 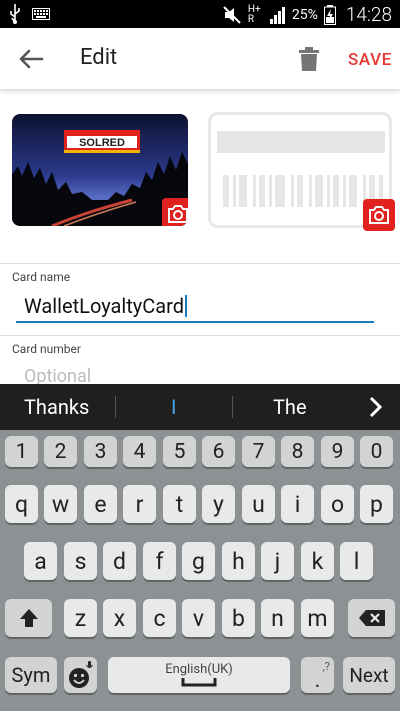 I want to click on key-x: x, so click(x=119, y=618).